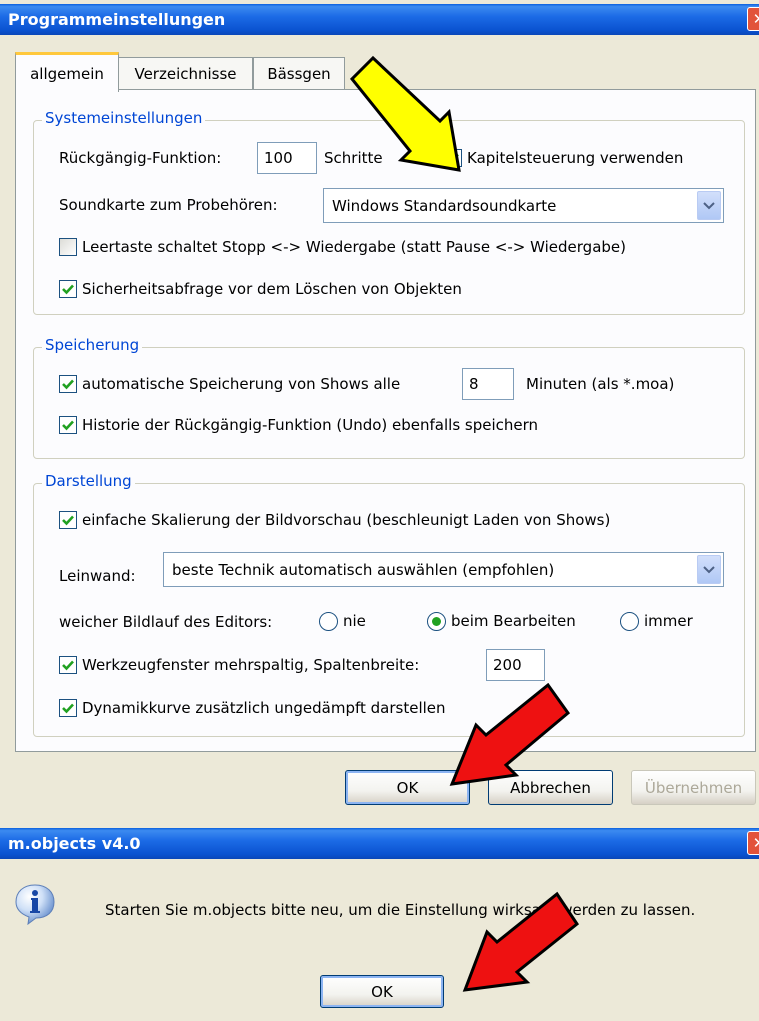 The width and height of the screenshot is (759, 1021). Describe the element at coordinates (68, 247) in the screenshot. I see `checkbox-unchecked-icon` at that location.